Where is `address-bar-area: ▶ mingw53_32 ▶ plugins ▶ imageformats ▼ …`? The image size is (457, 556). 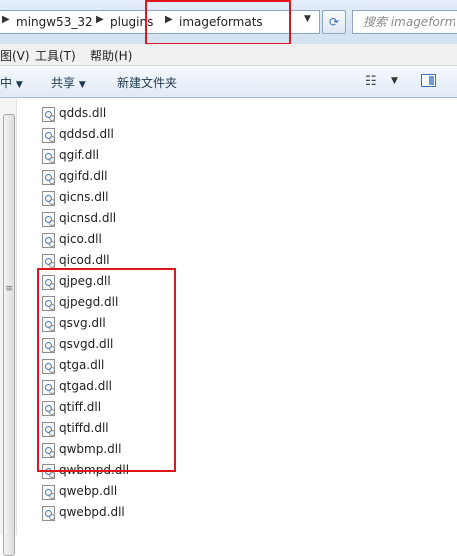
address-bar-area: ▶ mingw53_32 ▶ plugins ▶ imageformats ▼ … is located at coordinates (228, 22).